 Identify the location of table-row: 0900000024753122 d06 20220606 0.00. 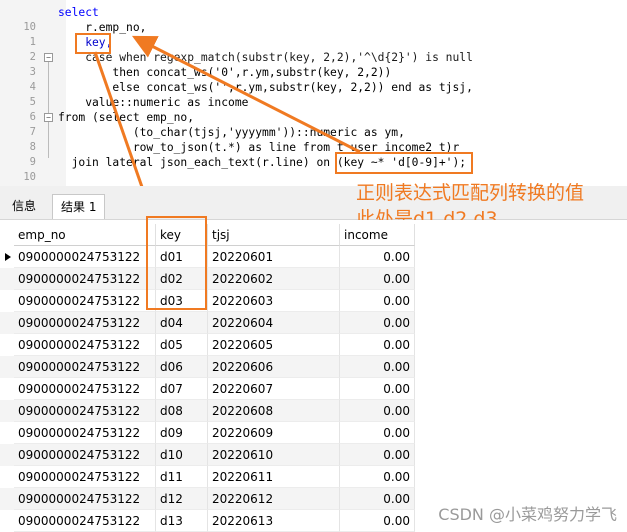
(207, 367).